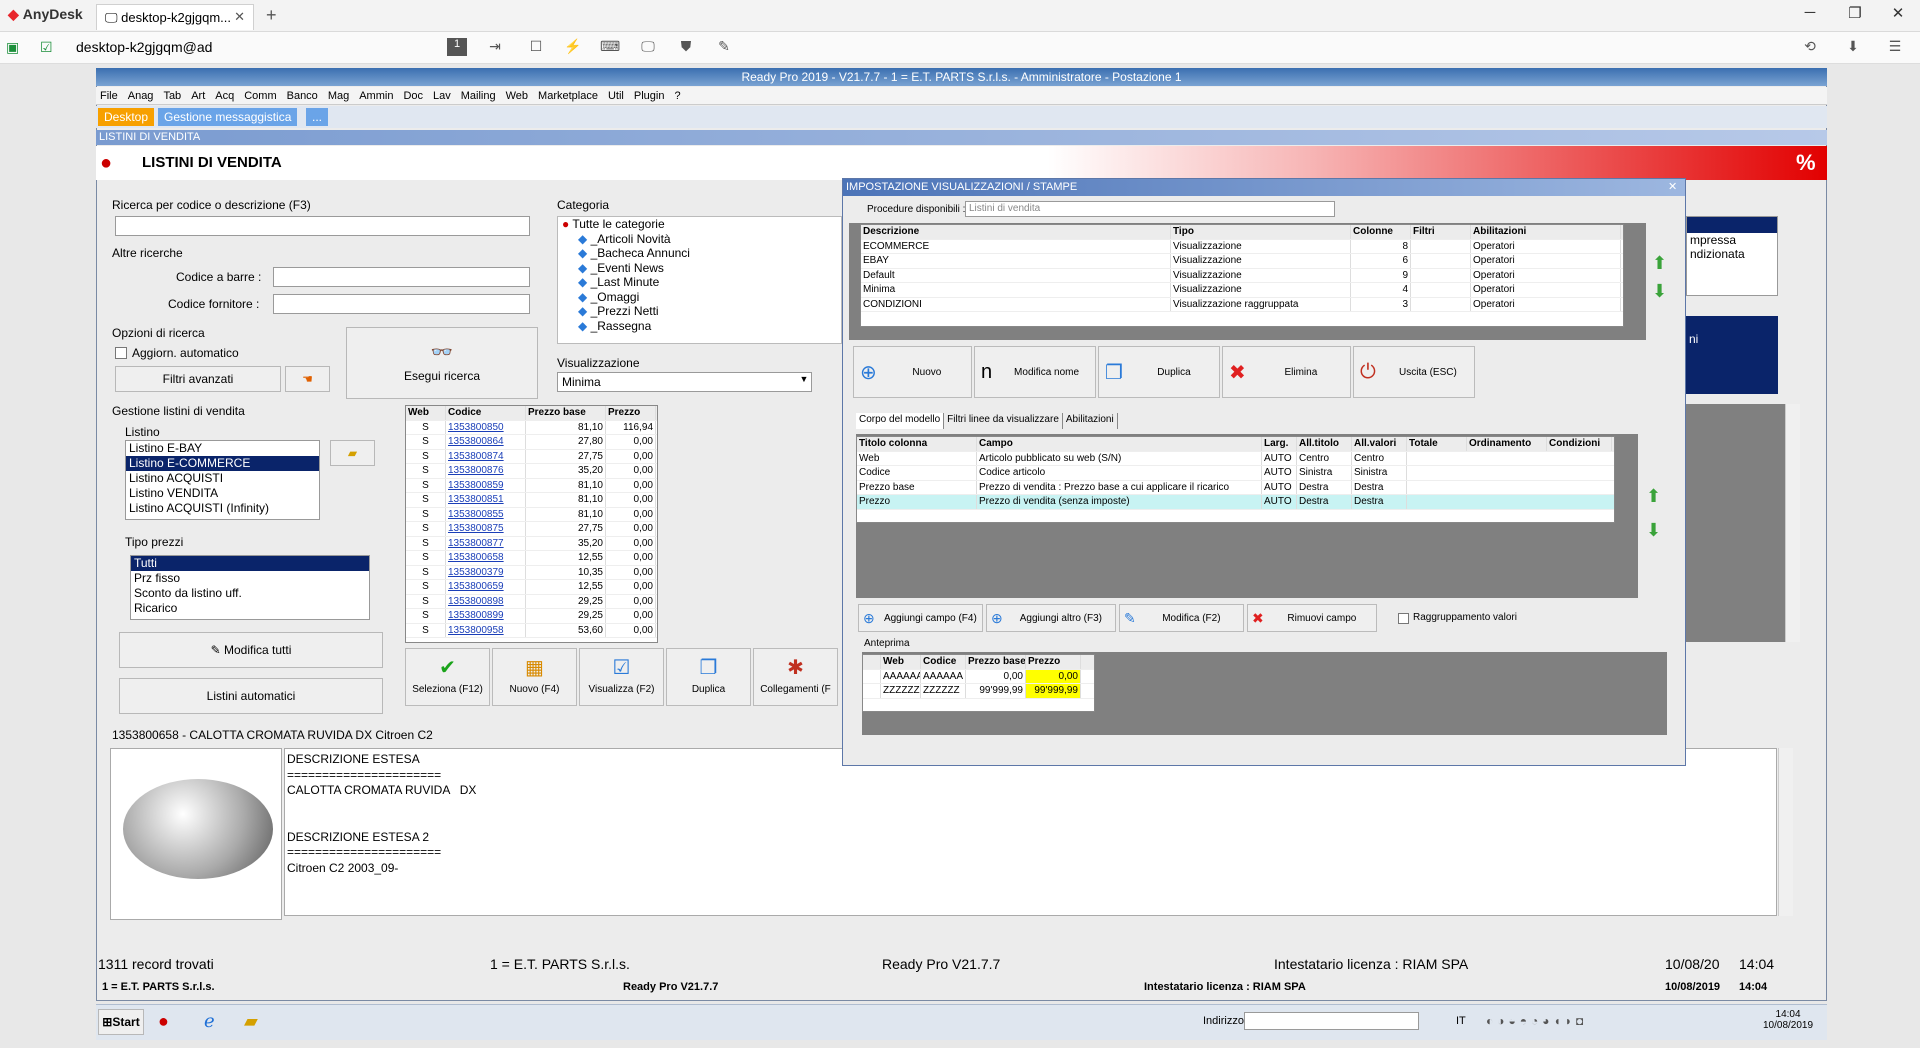  I want to click on filter-hand-icon: ☚, so click(307, 379).